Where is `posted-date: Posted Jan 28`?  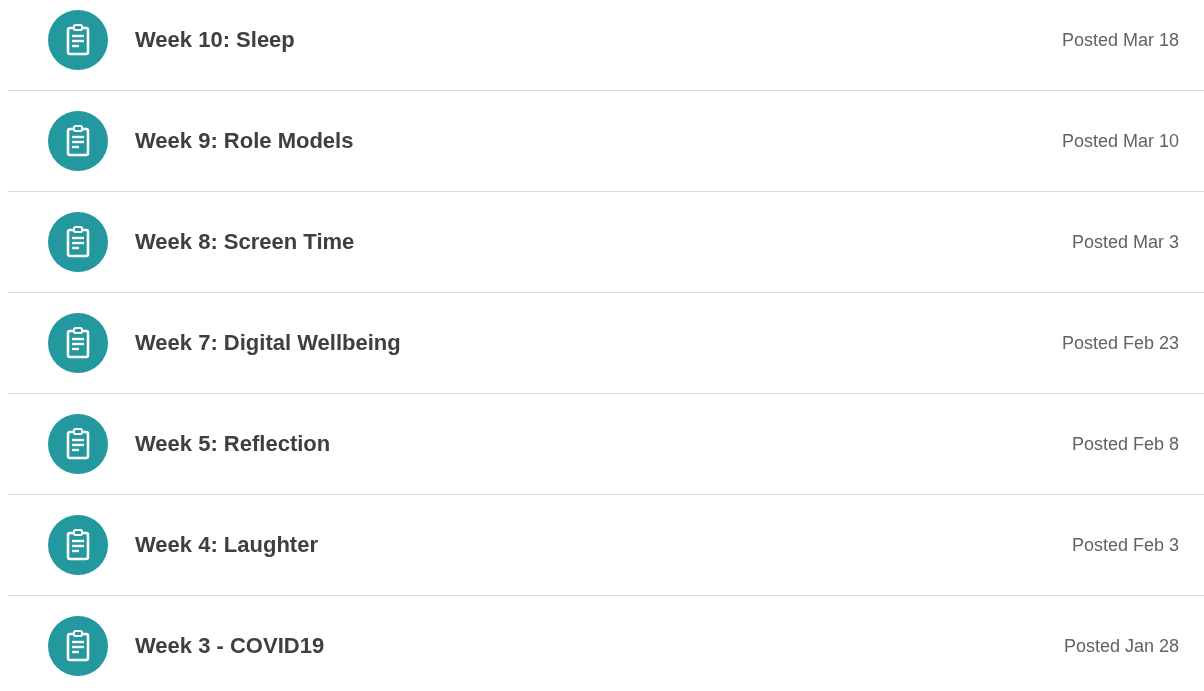 posted-date: Posted Jan 28 is located at coordinates (1121, 646).